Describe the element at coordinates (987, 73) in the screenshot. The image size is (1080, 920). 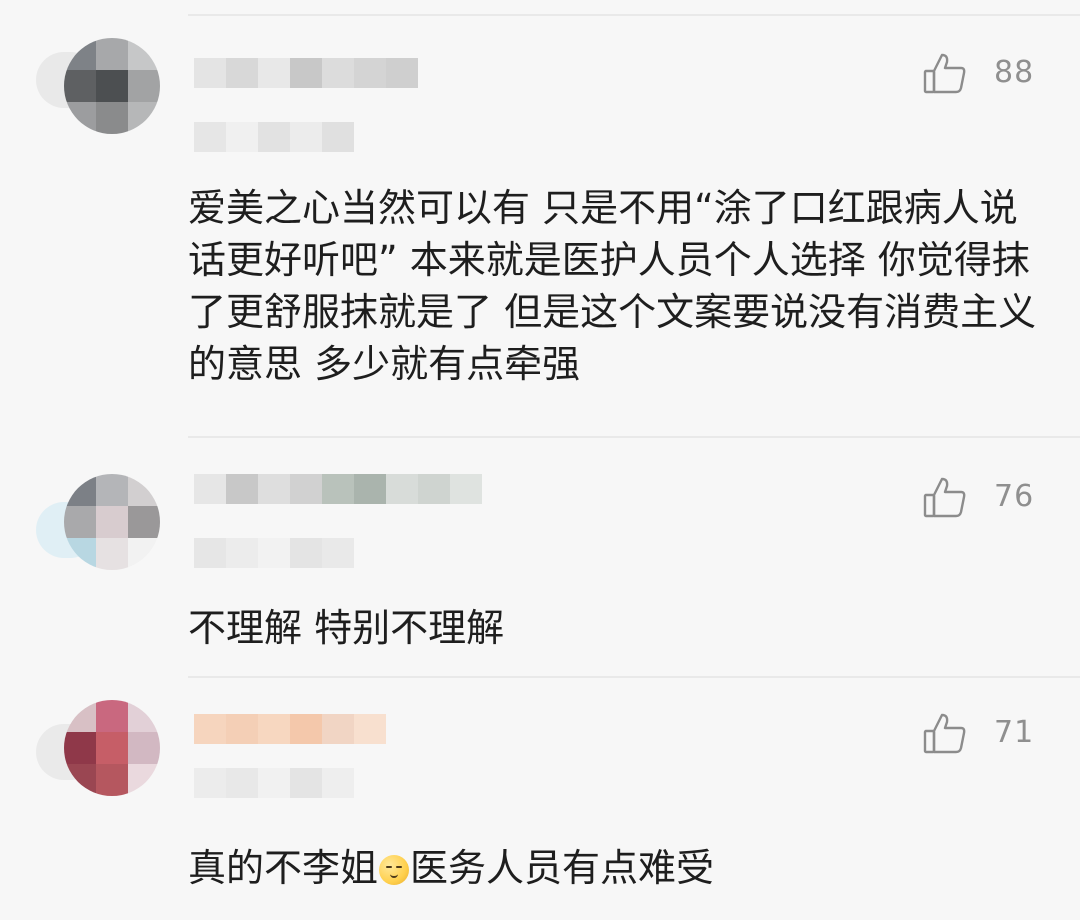
I see `like-button: 88` at that location.